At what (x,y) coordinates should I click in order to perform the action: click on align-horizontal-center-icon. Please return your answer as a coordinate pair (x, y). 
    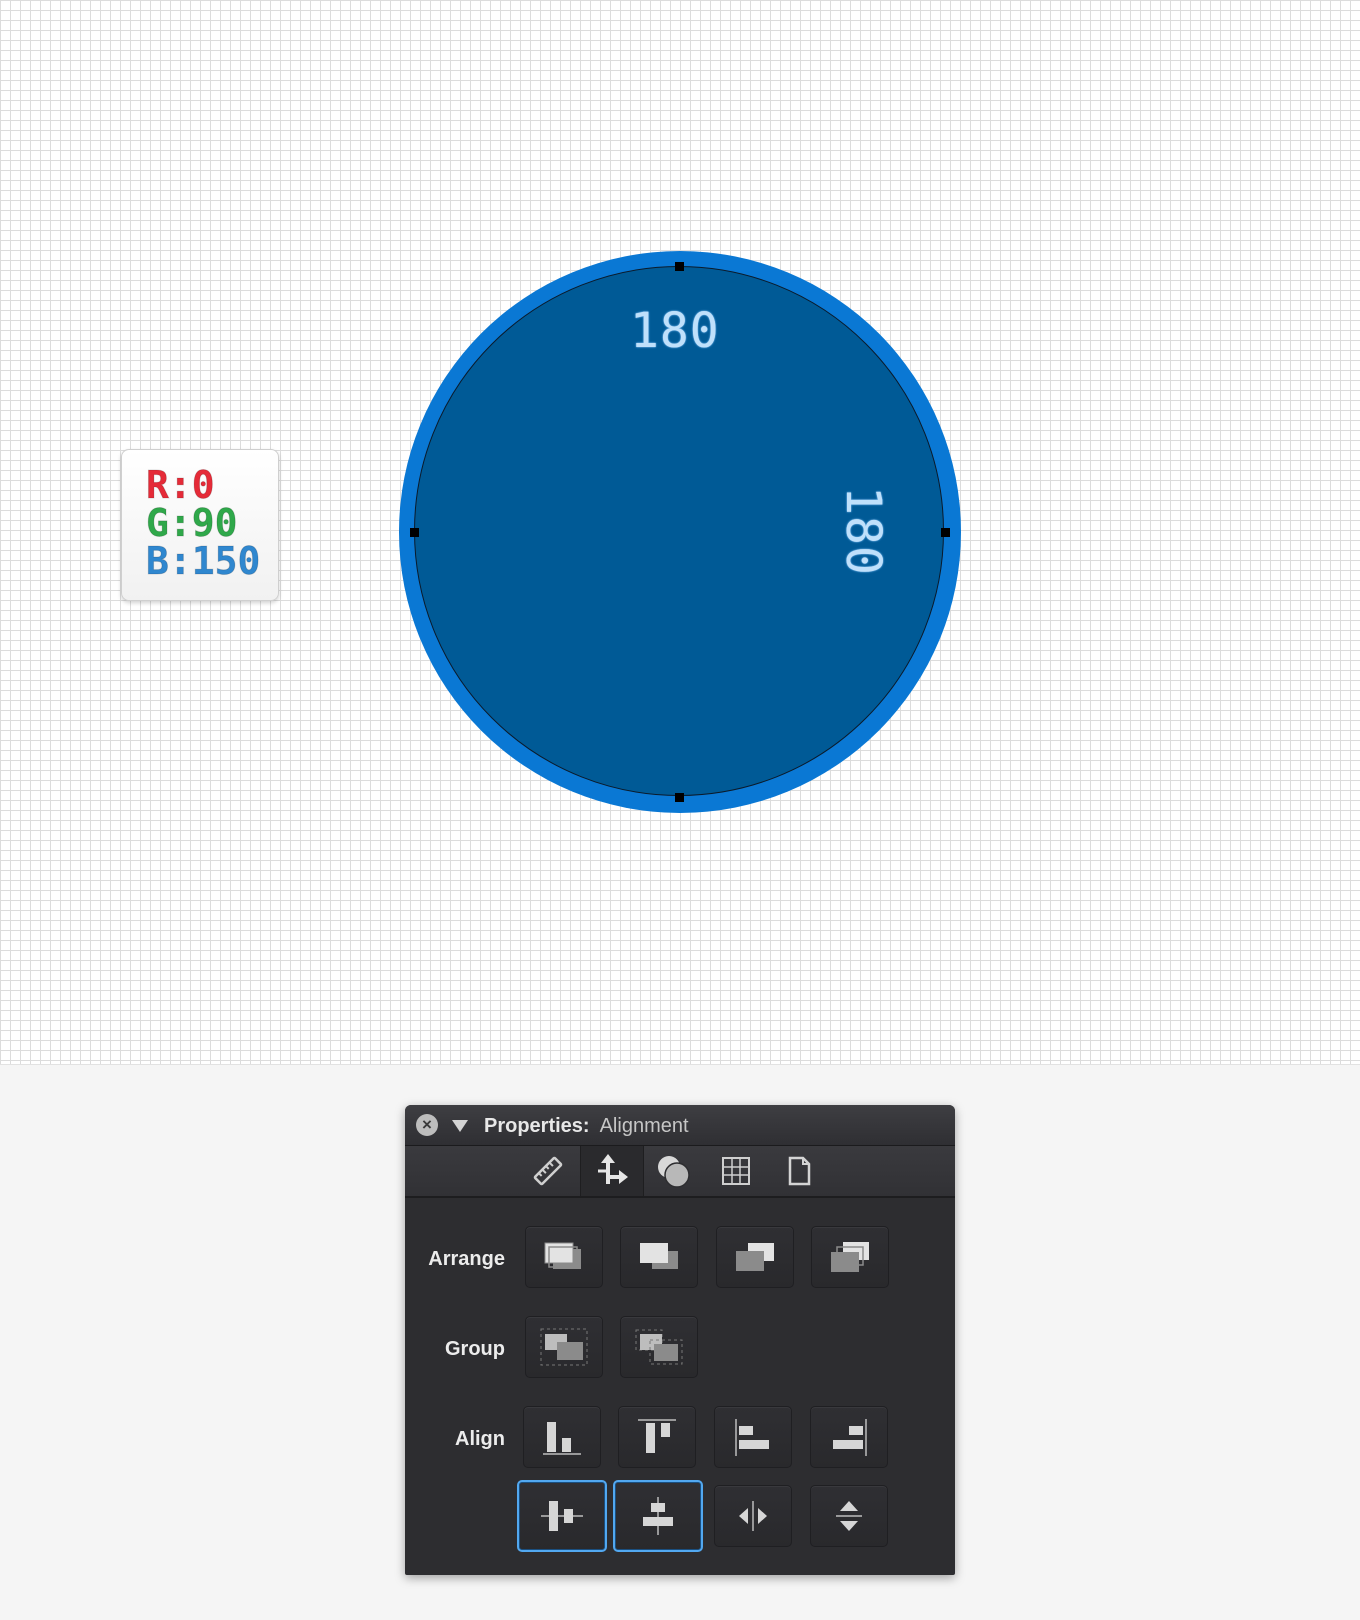
    Looking at the image, I should click on (562, 1516).